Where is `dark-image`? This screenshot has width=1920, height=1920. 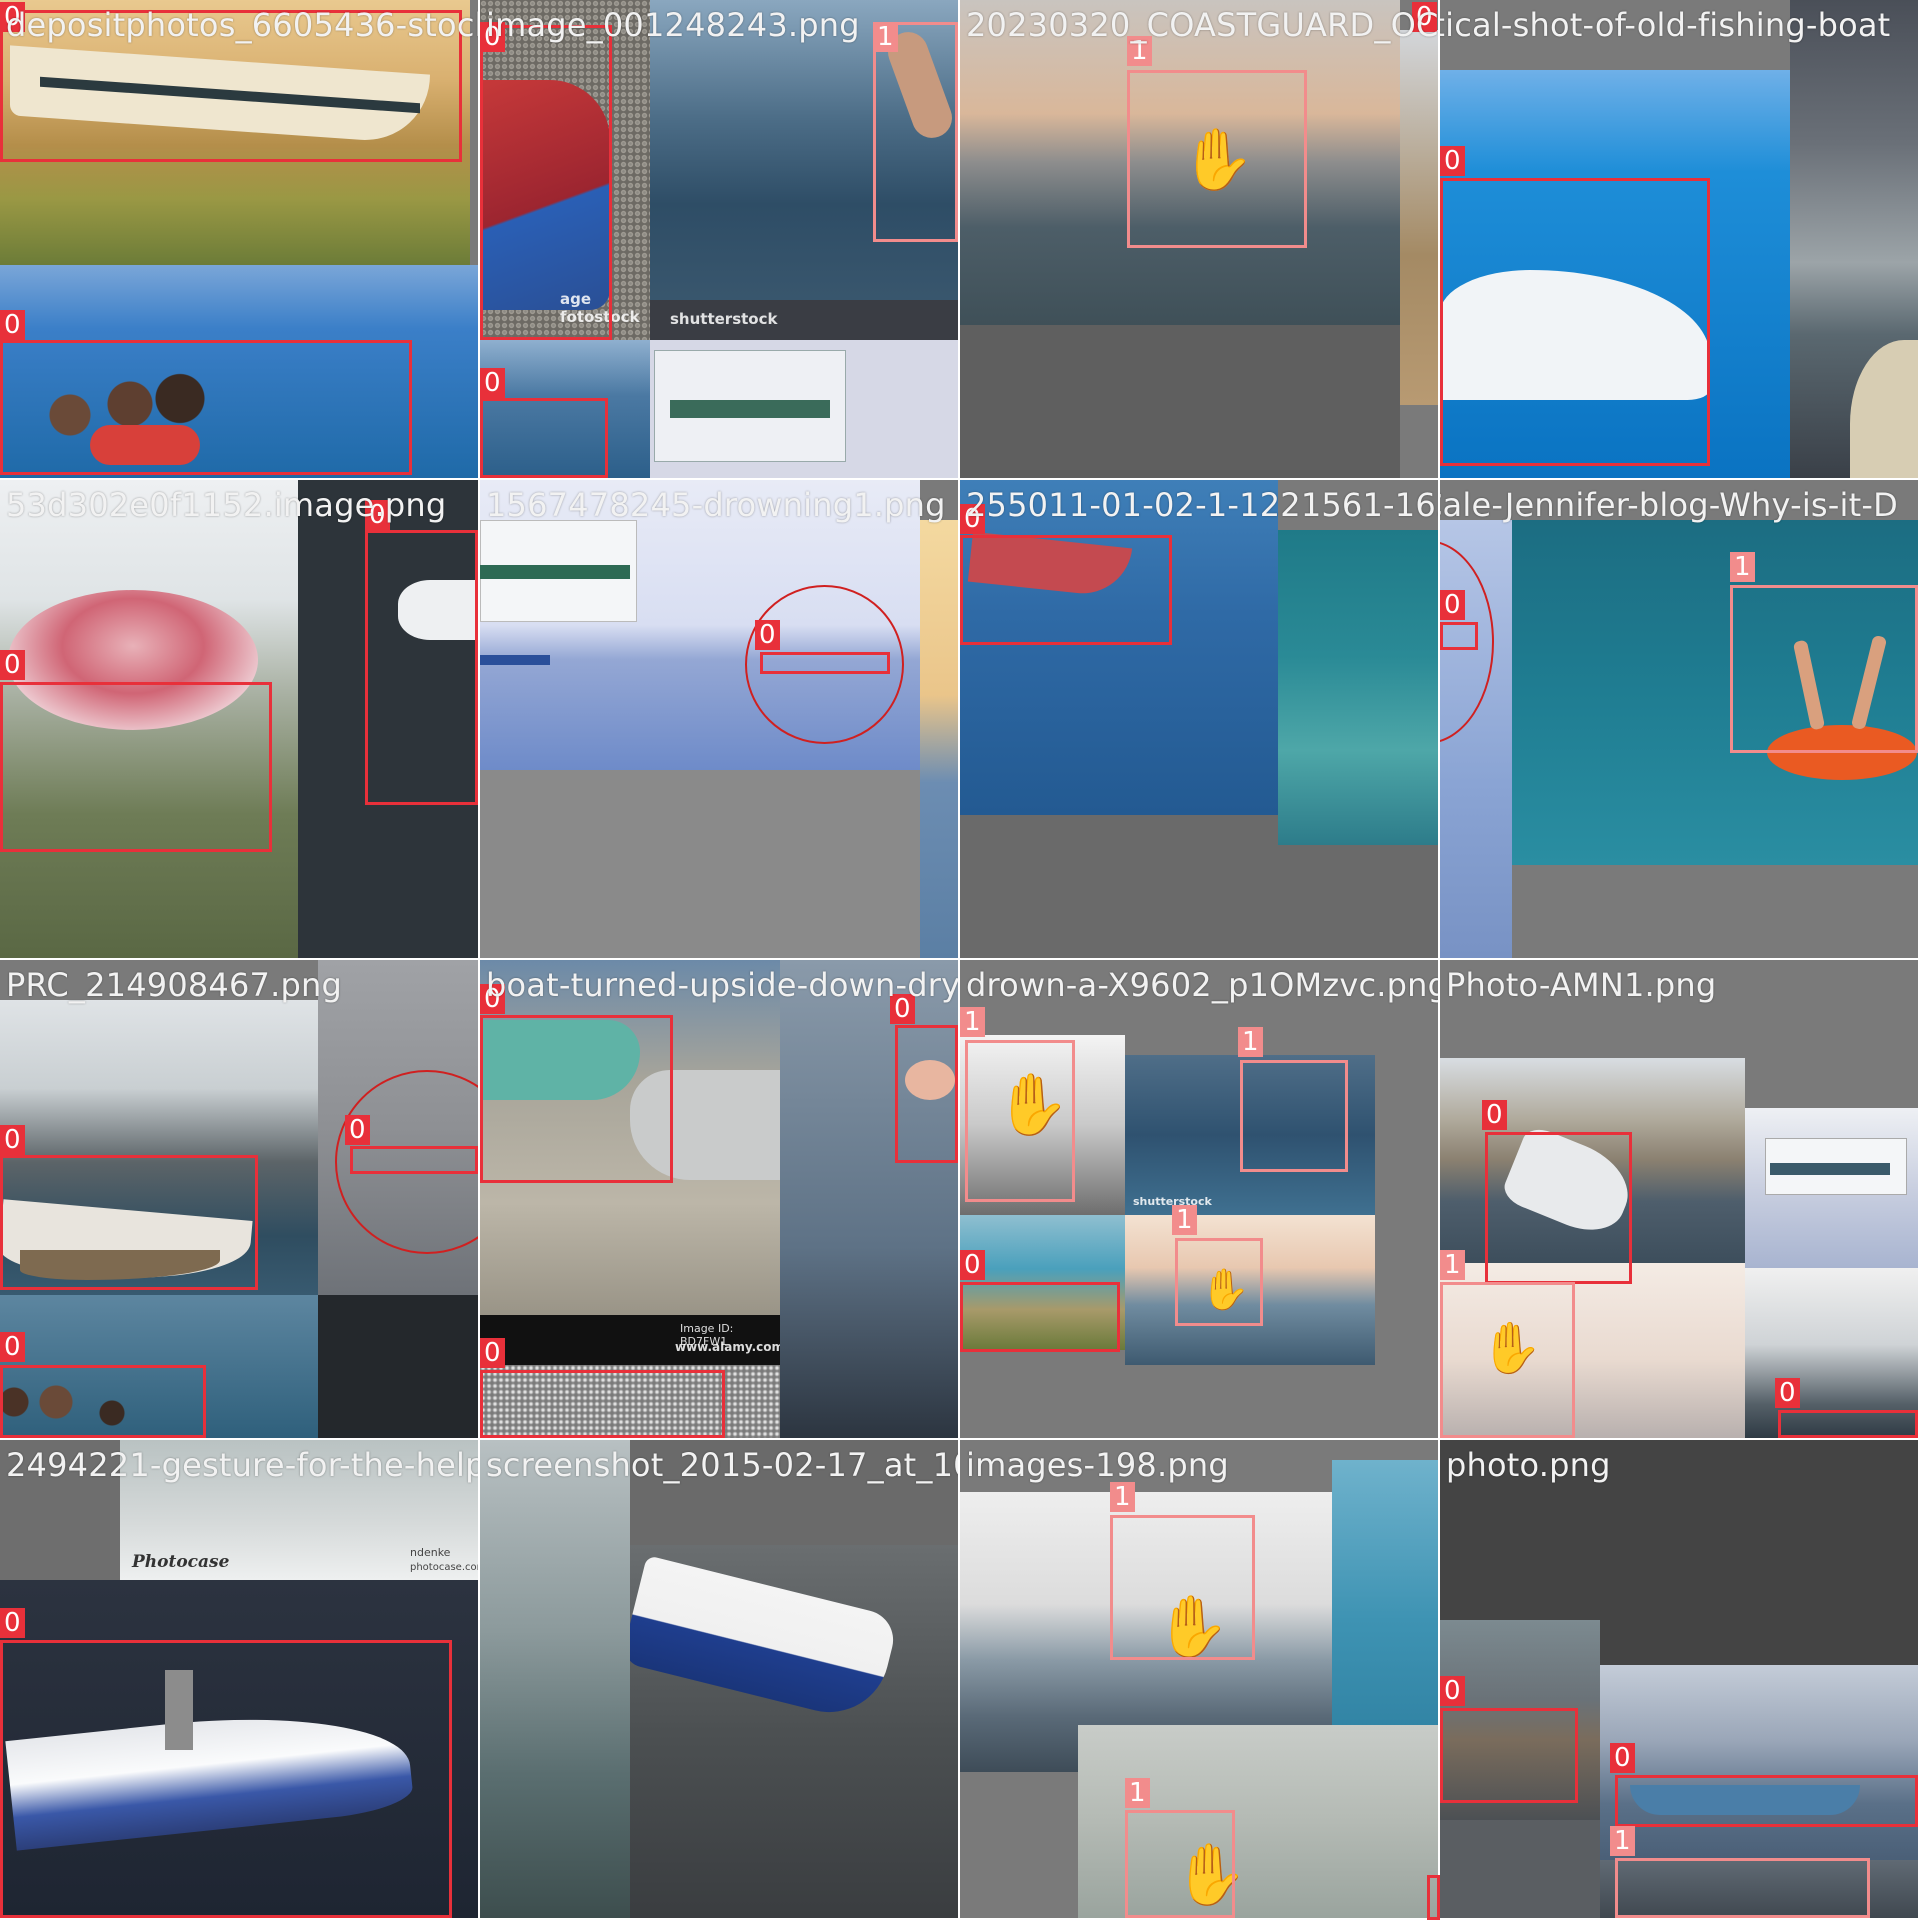 dark-image is located at coordinates (398, 1366).